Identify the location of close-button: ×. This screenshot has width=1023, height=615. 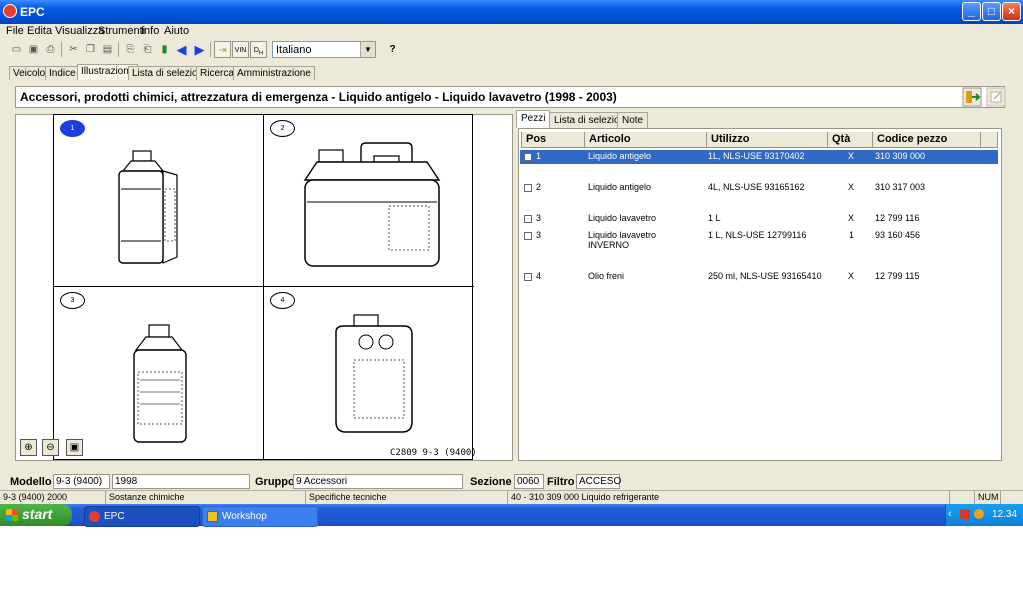
(1011, 11).